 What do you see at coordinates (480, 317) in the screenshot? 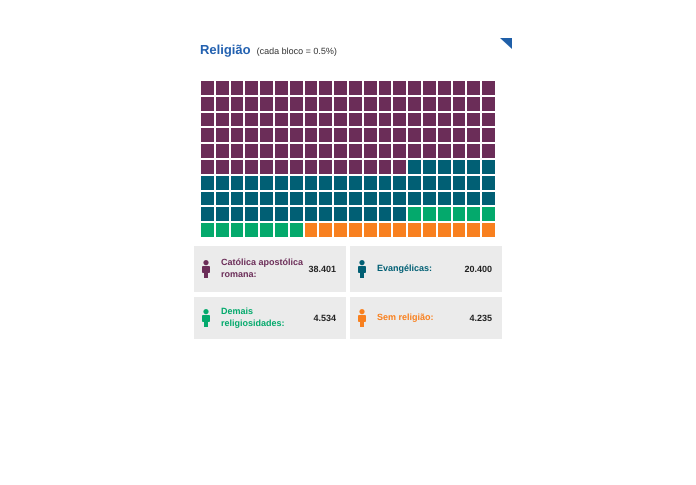
I see `category-count: 4.235` at bounding box center [480, 317].